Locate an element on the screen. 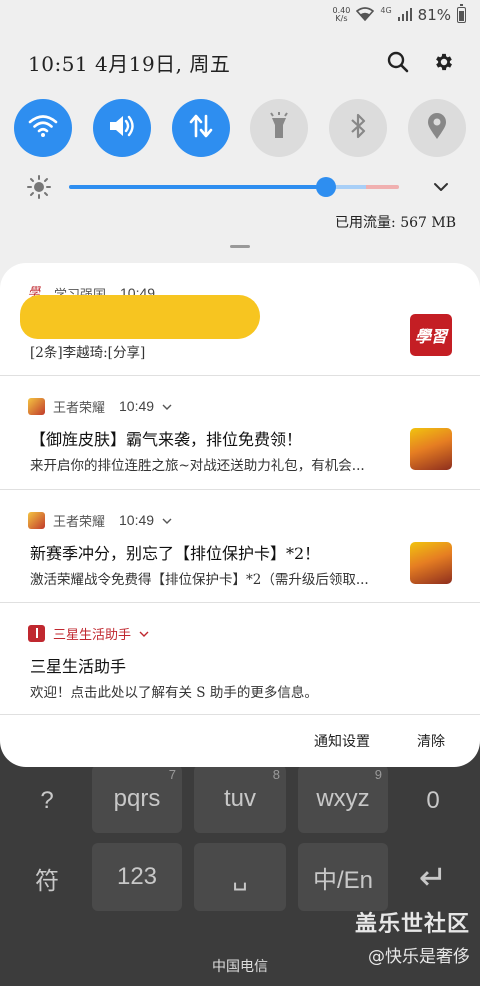  key-symbols: 符 is located at coordinates (47, 878).